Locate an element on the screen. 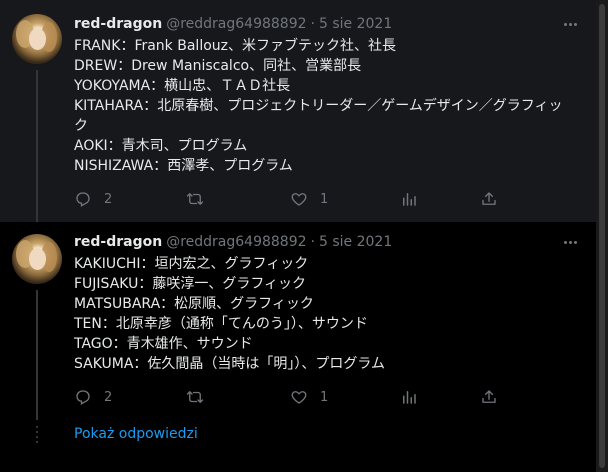 The image size is (608, 472). text-line: AOKI：青木司、プログラム is located at coordinates (161, 146).